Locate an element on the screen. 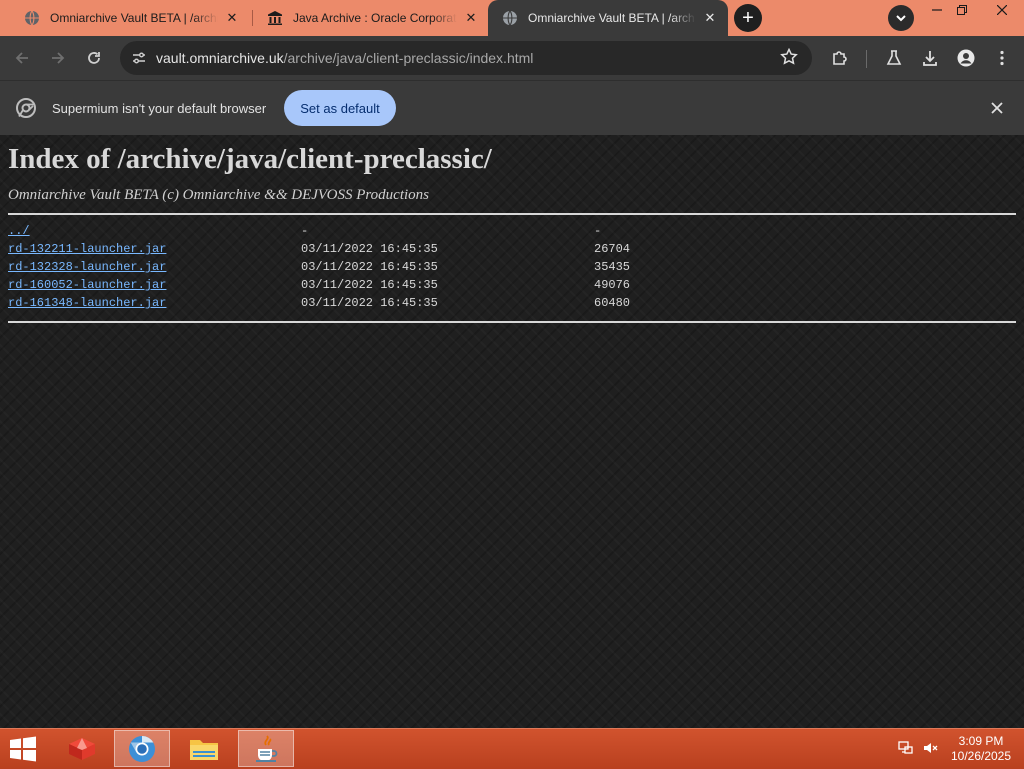  file-link: ../ is located at coordinates (19, 231).